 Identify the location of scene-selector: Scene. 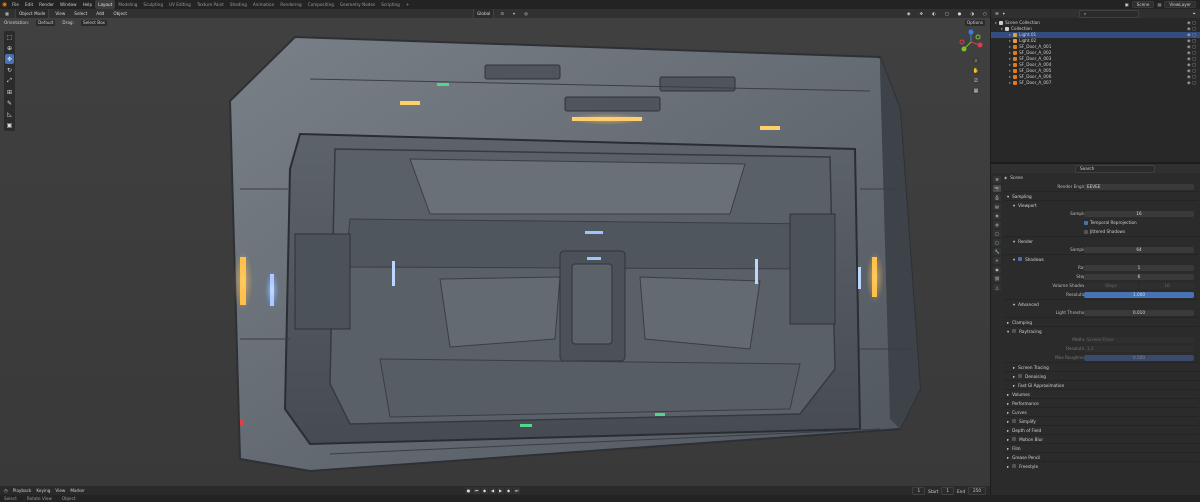
(1143, 4).